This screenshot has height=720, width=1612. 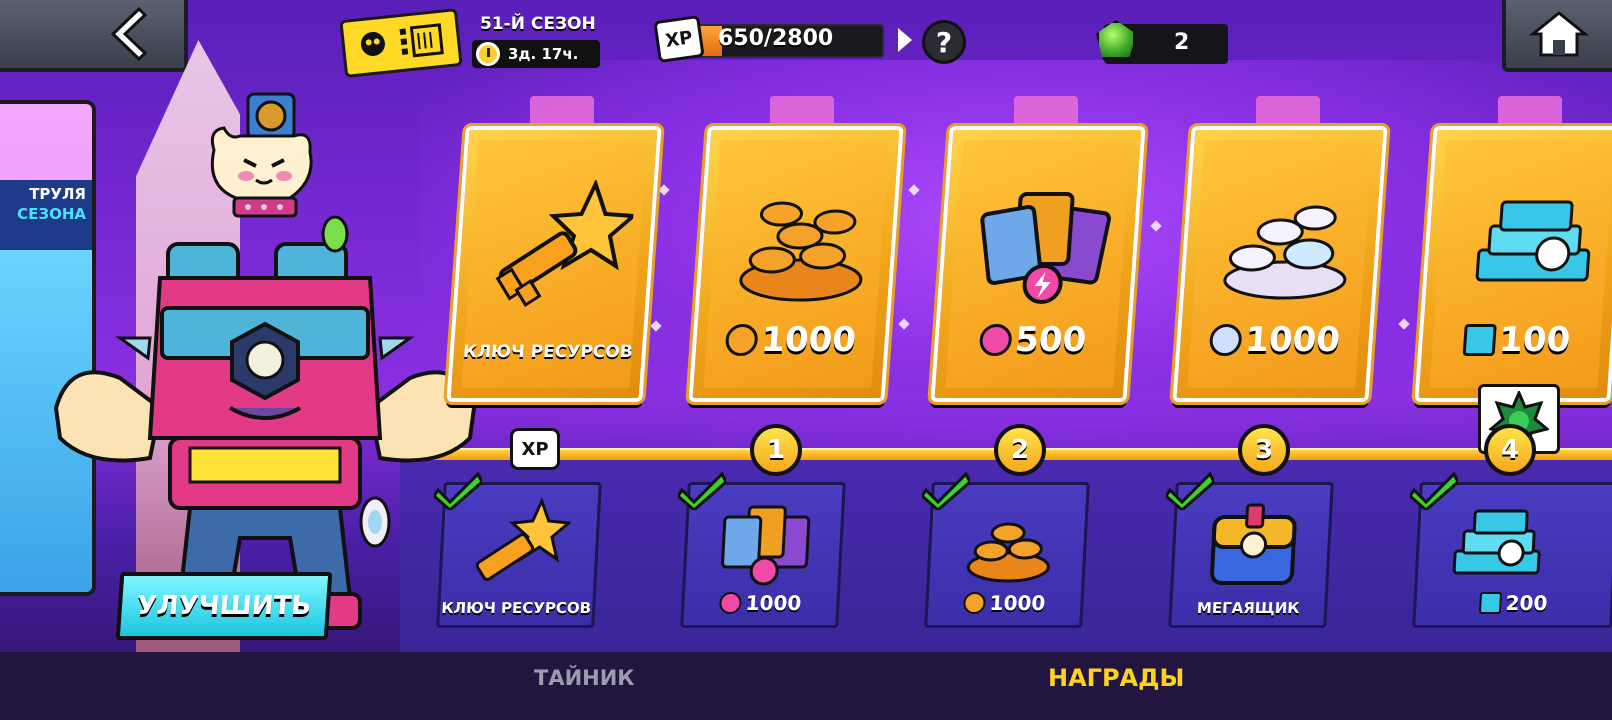 I want to click on xp-arrow-icon, so click(x=905, y=40).